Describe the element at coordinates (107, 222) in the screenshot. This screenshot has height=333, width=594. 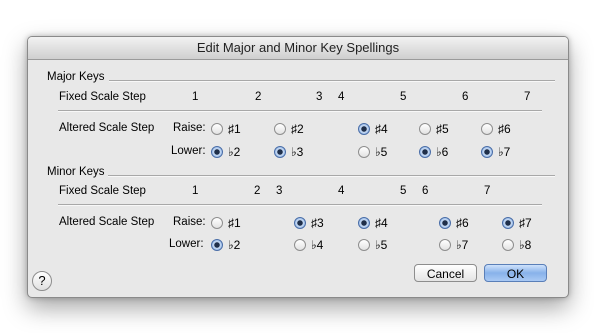
I see `minor-altered-scale-step-label: Altered Scale Step` at that location.